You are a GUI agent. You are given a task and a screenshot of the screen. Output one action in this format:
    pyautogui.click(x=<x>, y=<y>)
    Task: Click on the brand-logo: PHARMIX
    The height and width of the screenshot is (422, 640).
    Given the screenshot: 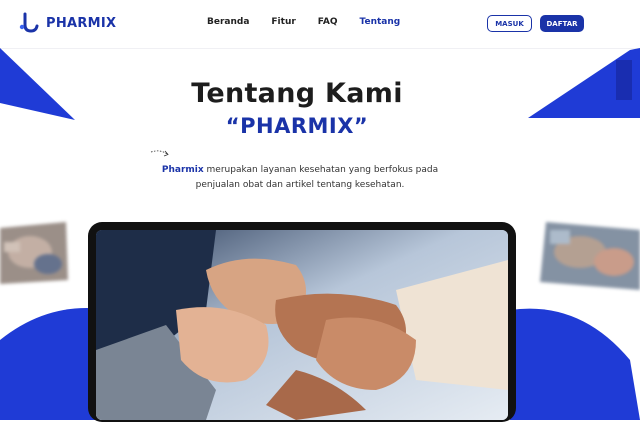 What is the action you would take?
    pyautogui.click(x=67, y=23)
    